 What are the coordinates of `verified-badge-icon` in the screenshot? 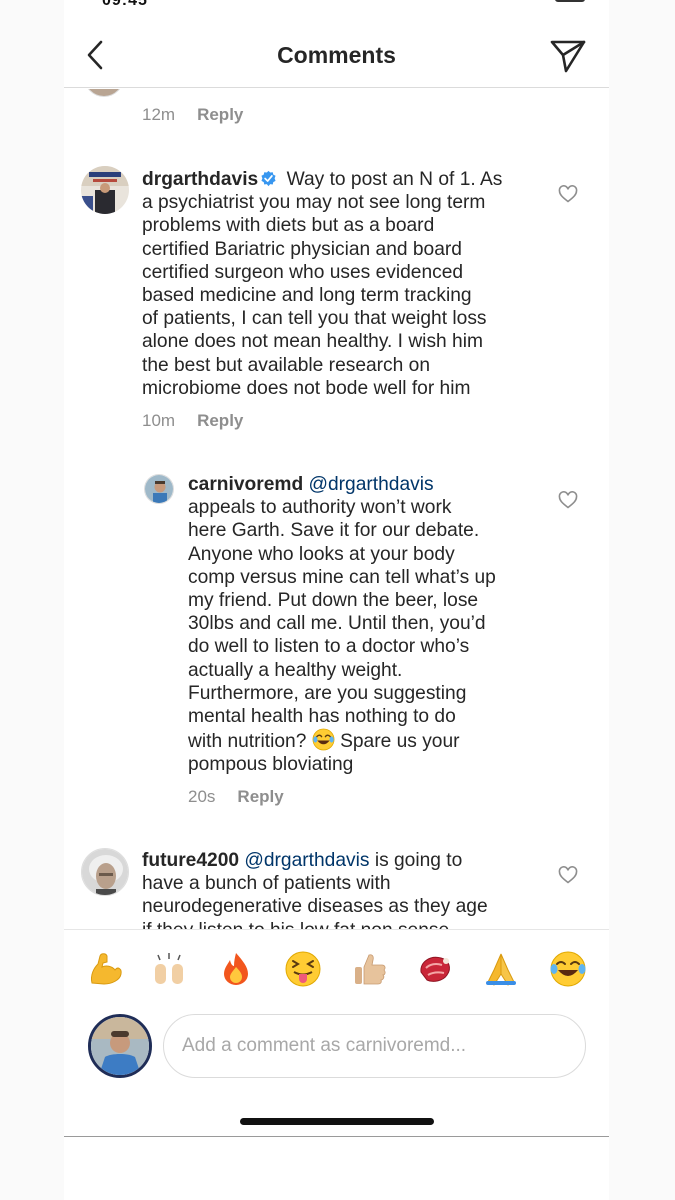 It's located at (268, 178).